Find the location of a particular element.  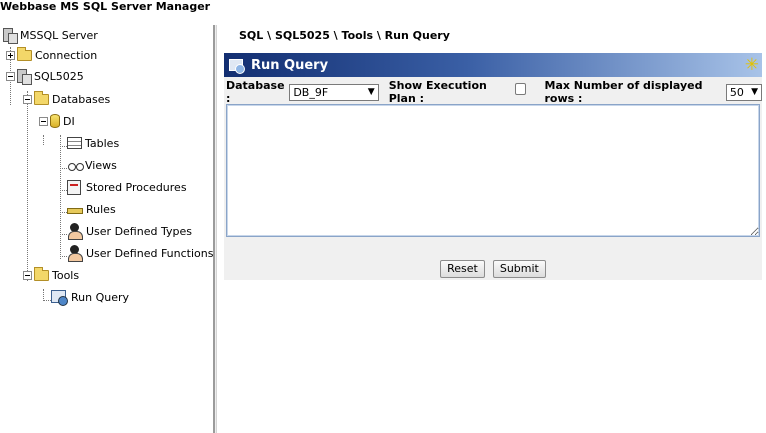

database-label: Database : is located at coordinates (255, 92).